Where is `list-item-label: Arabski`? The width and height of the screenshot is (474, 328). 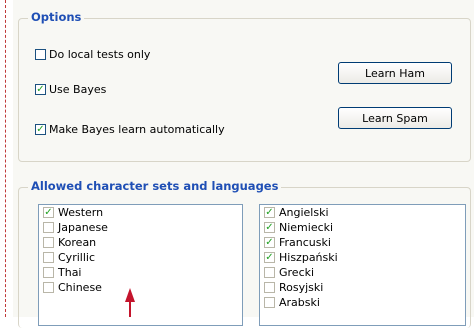
list-item-label: Arabski is located at coordinates (299, 302).